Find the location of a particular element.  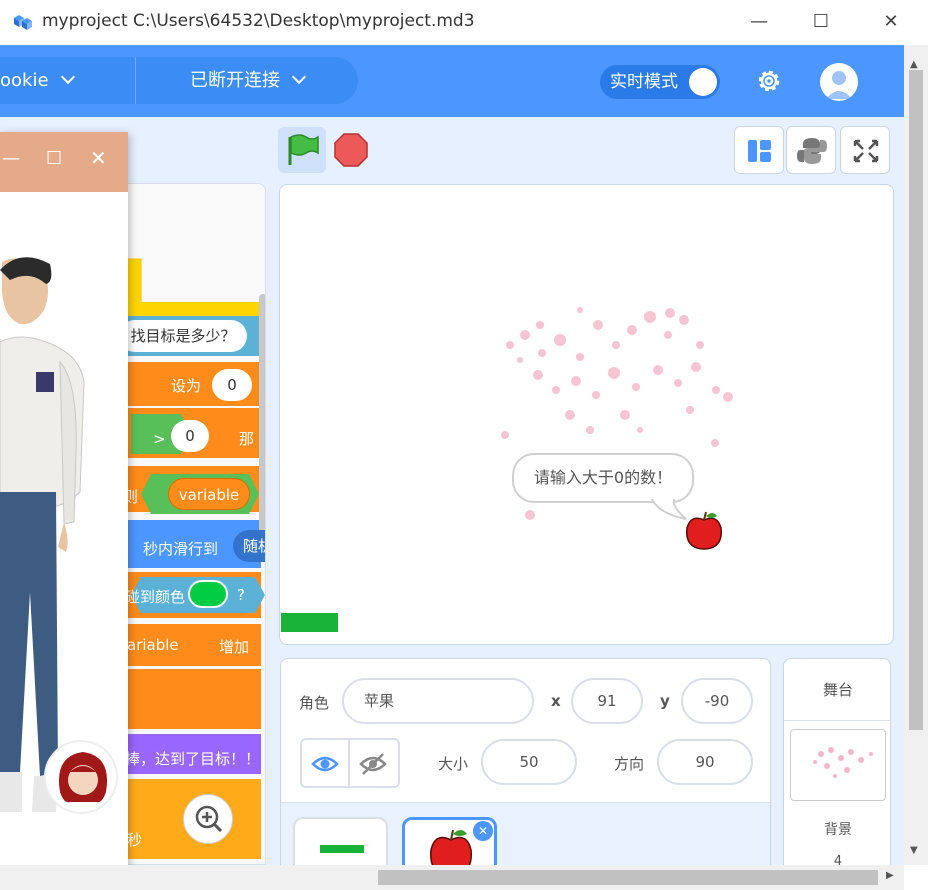

set-value-input: 0 is located at coordinates (232, 385).